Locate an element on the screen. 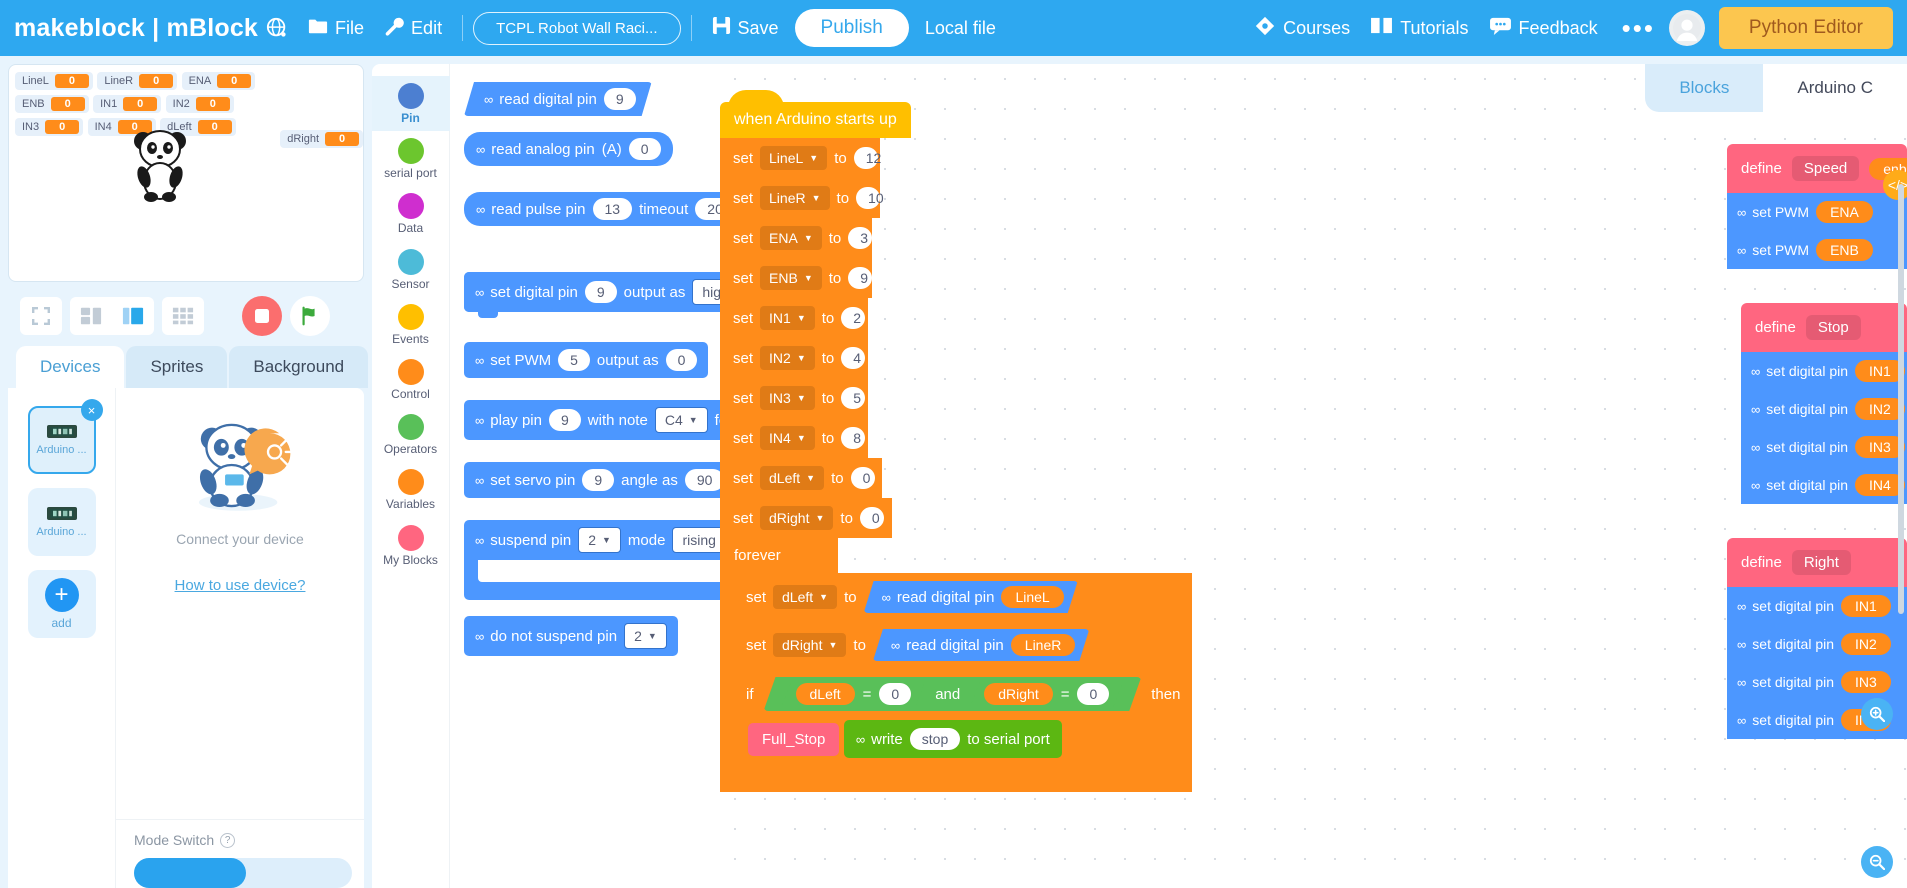 The image size is (1907, 888). variable-monitor: IN2 0 is located at coordinates (199, 104).